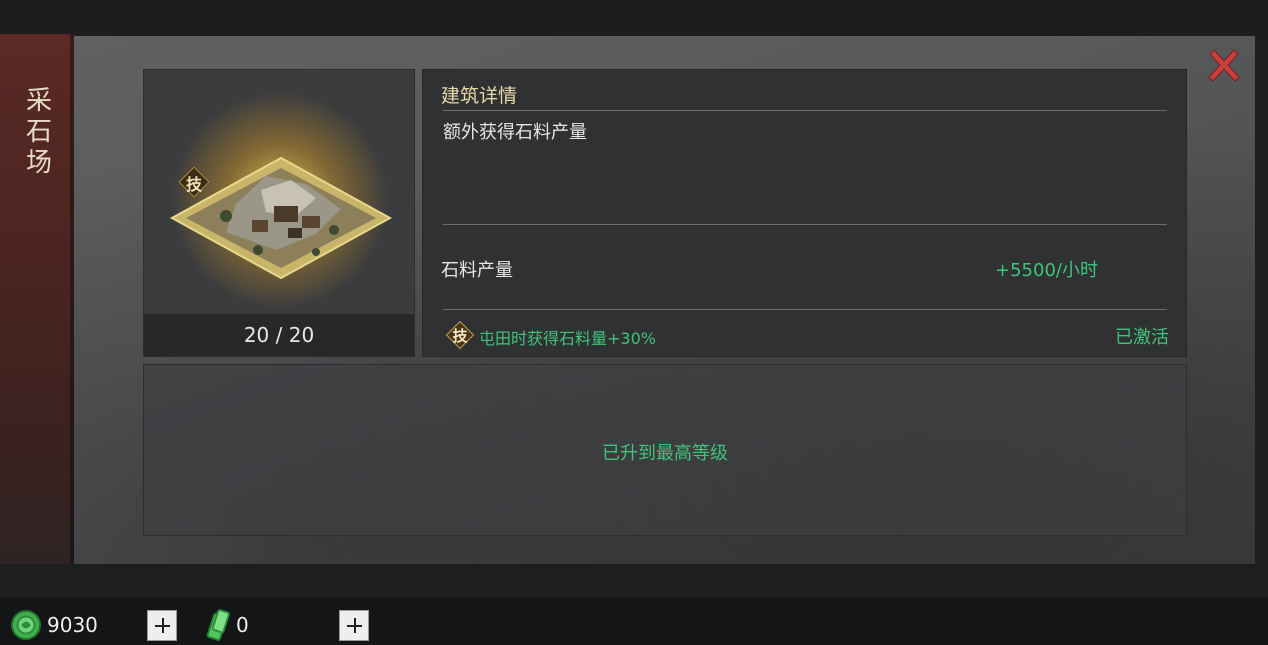 The width and height of the screenshot is (1268, 645). What do you see at coordinates (279, 213) in the screenshot?
I see `building-image-box: 技 20 / 20` at bounding box center [279, 213].